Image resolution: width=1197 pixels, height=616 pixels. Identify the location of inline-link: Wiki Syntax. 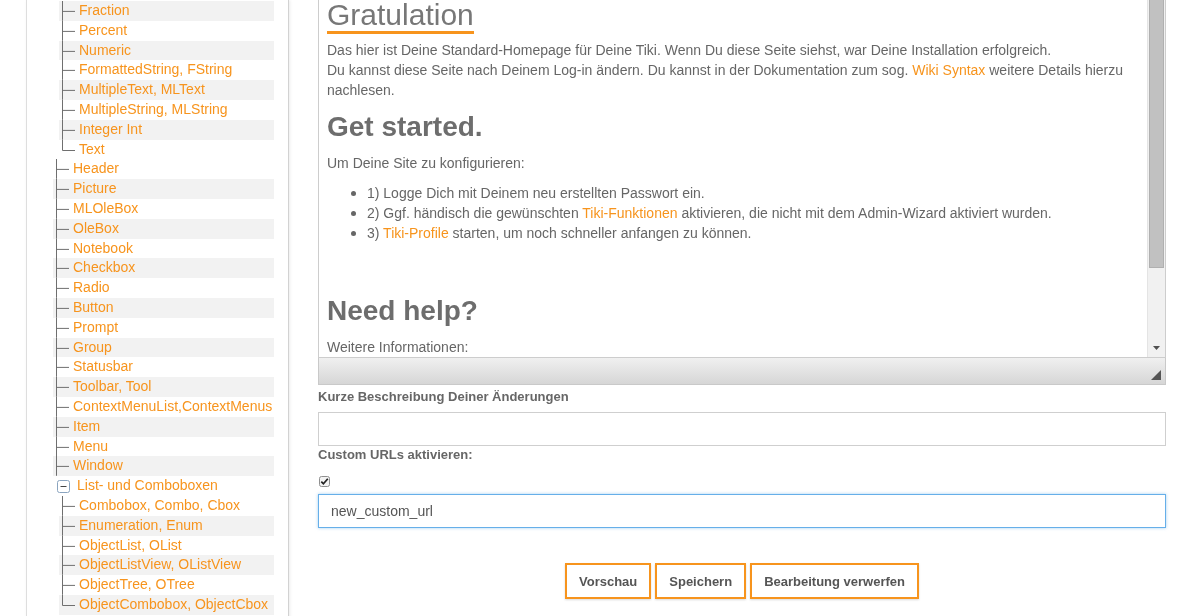
(949, 70).